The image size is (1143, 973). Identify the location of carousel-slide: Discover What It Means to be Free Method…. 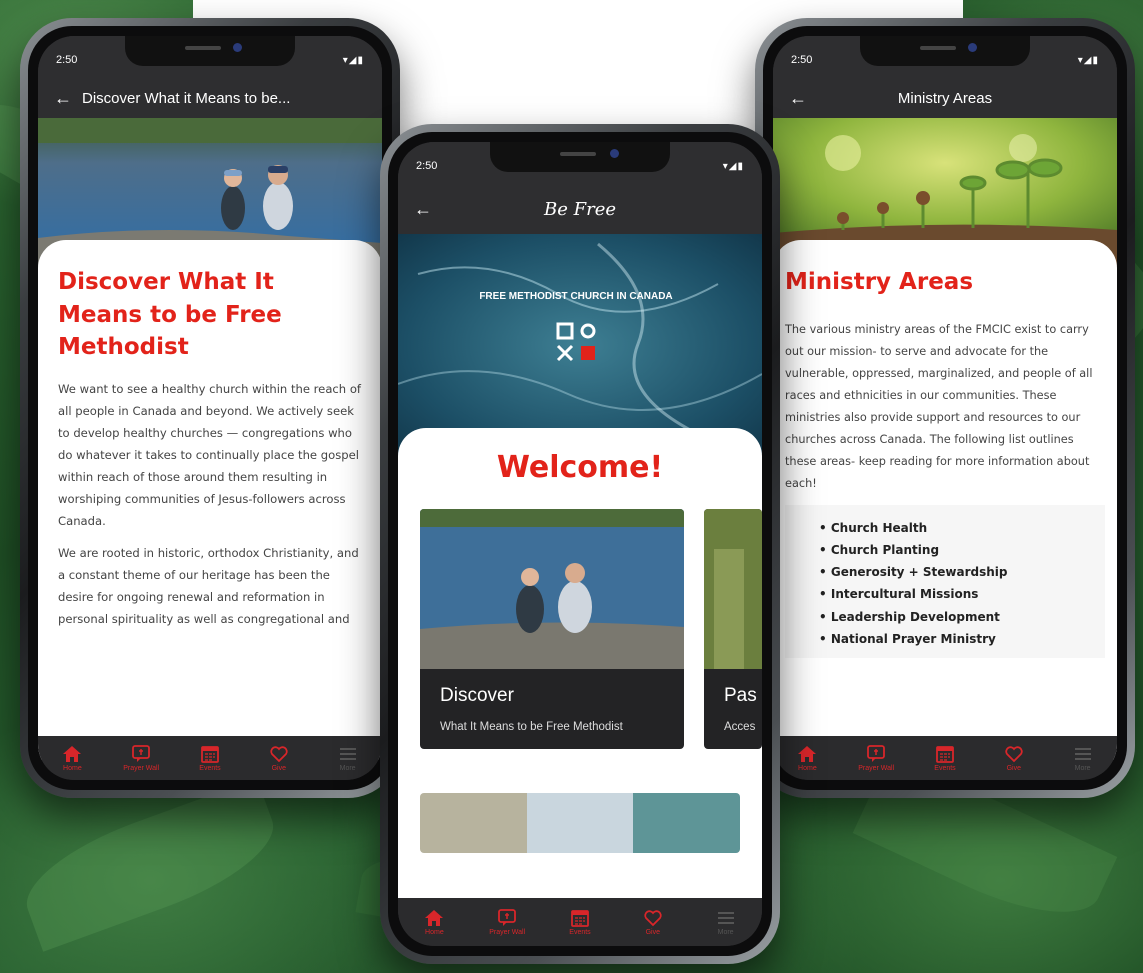
(552, 629).